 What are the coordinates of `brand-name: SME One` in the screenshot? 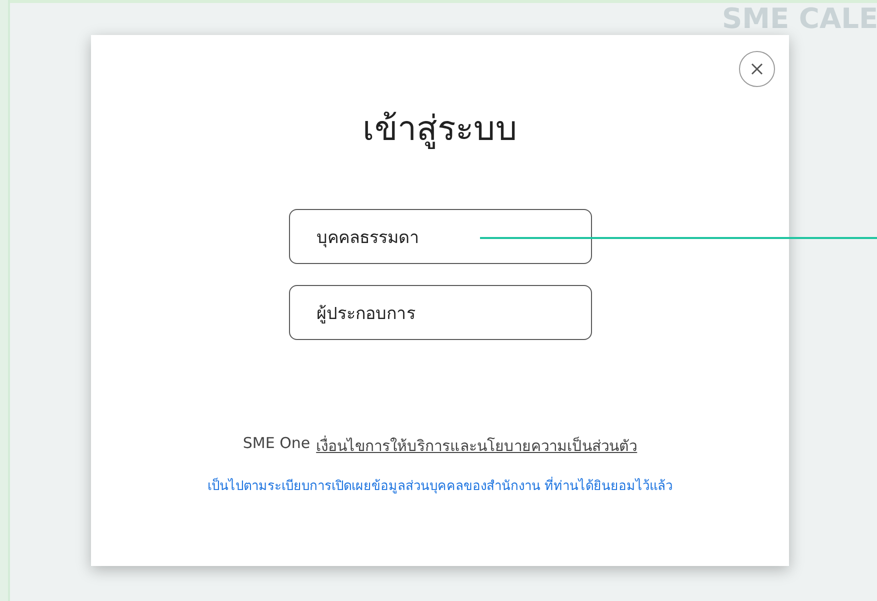 It's located at (276, 444).